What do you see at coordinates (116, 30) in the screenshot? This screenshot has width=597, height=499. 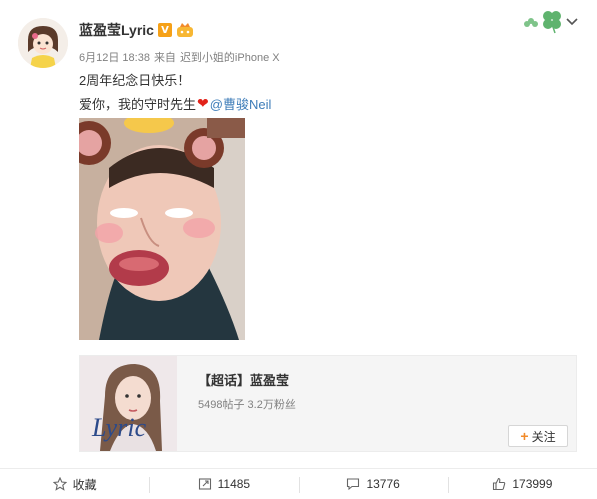 I see `author-name: 蓝盈莹Lyric` at bounding box center [116, 30].